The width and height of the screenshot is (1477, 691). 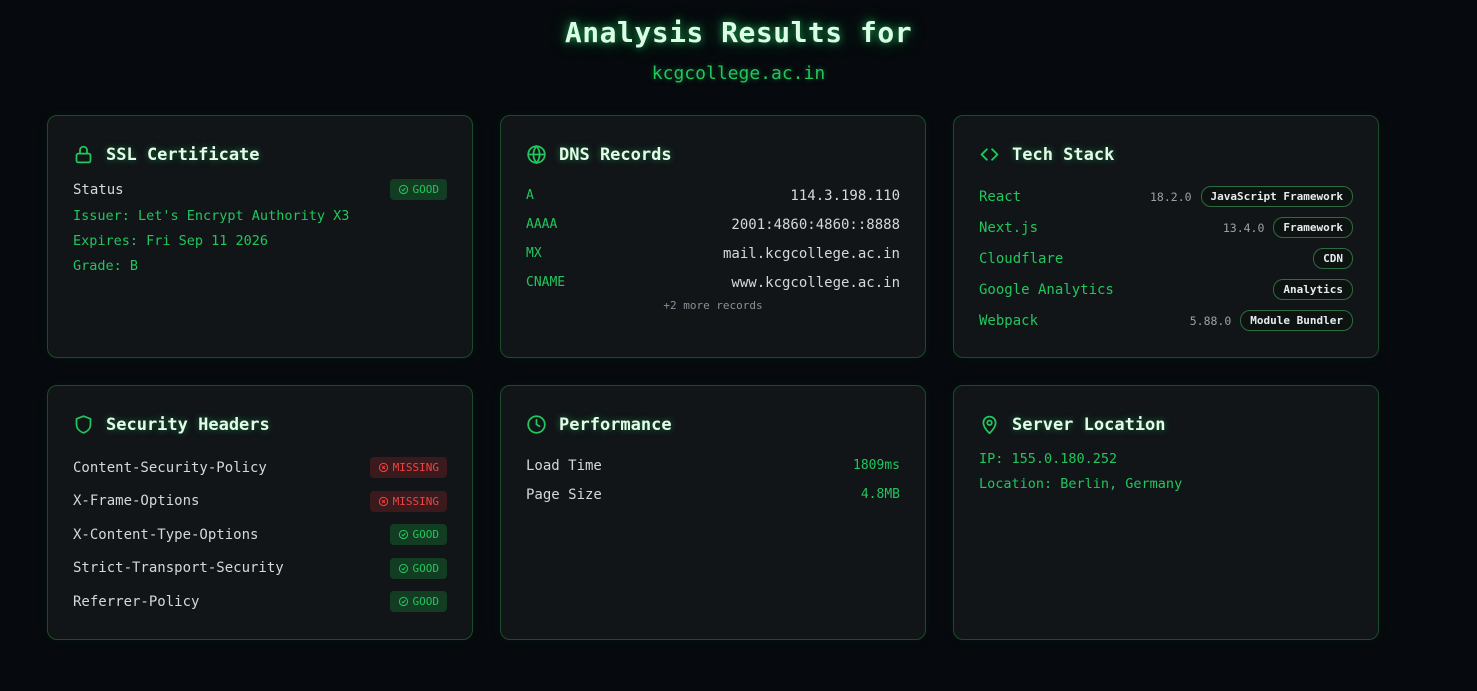 What do you see at coordinates (260, 189) in the screenshot?
I see `ssl-status-row: Status GOOD` at bounding box center [260, 189].